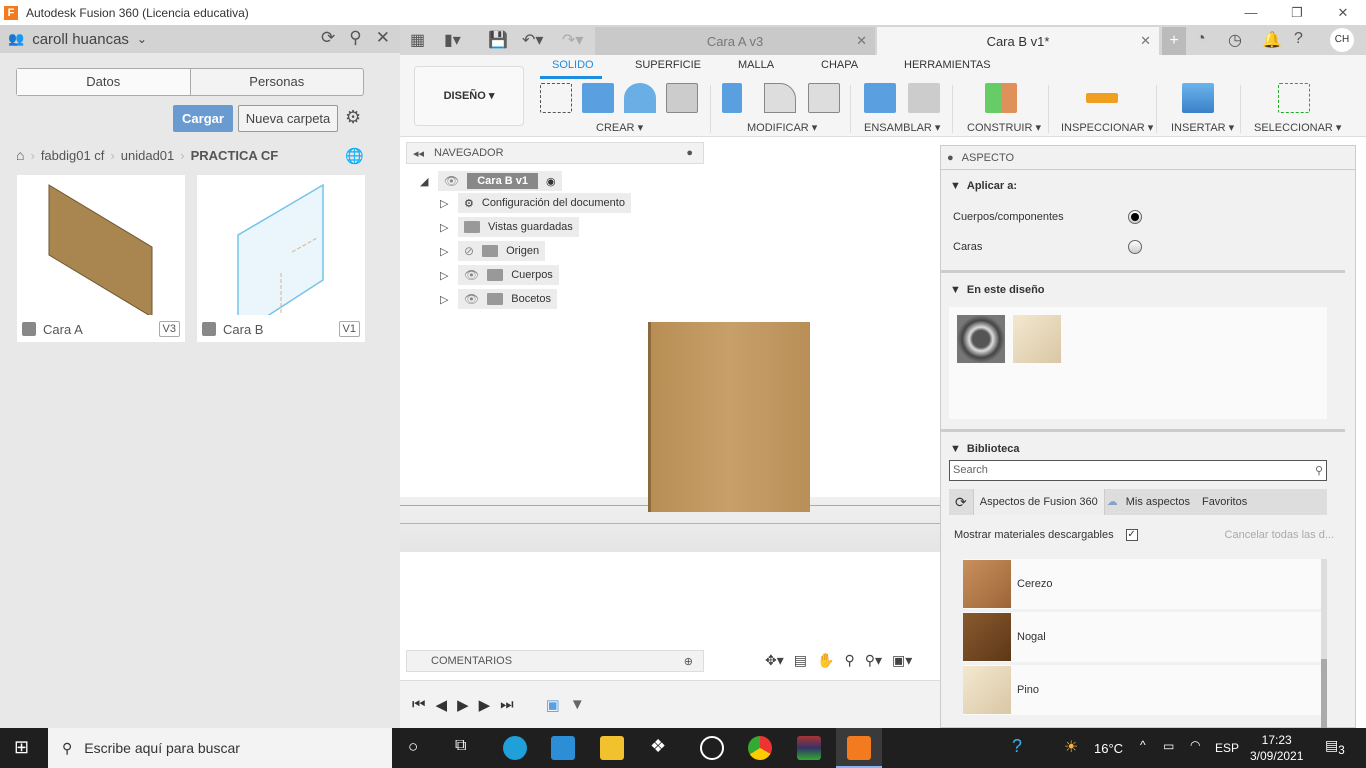 This screenshot has width=1366, height=768. Describe the element at coordinates (148, 155) in the screenshot. I see `breadcrumb-item: unidad01` at that location.